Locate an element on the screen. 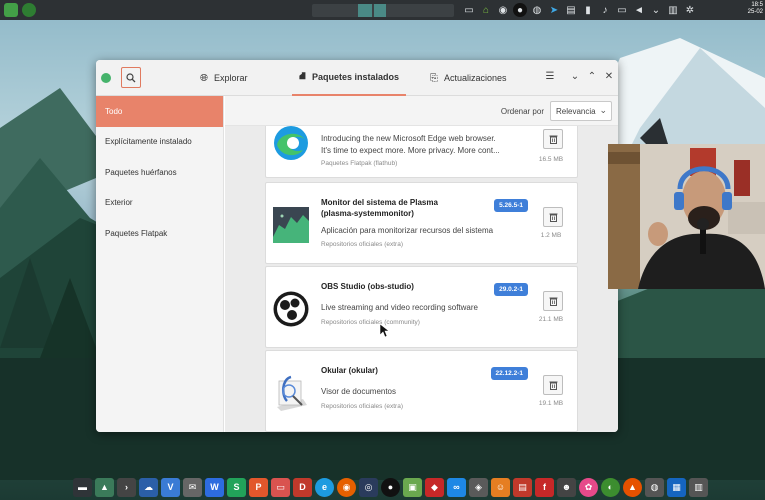 This screenshot has width=765, height=500. audio-icon: ♪ is located at coordinates (605, 10).